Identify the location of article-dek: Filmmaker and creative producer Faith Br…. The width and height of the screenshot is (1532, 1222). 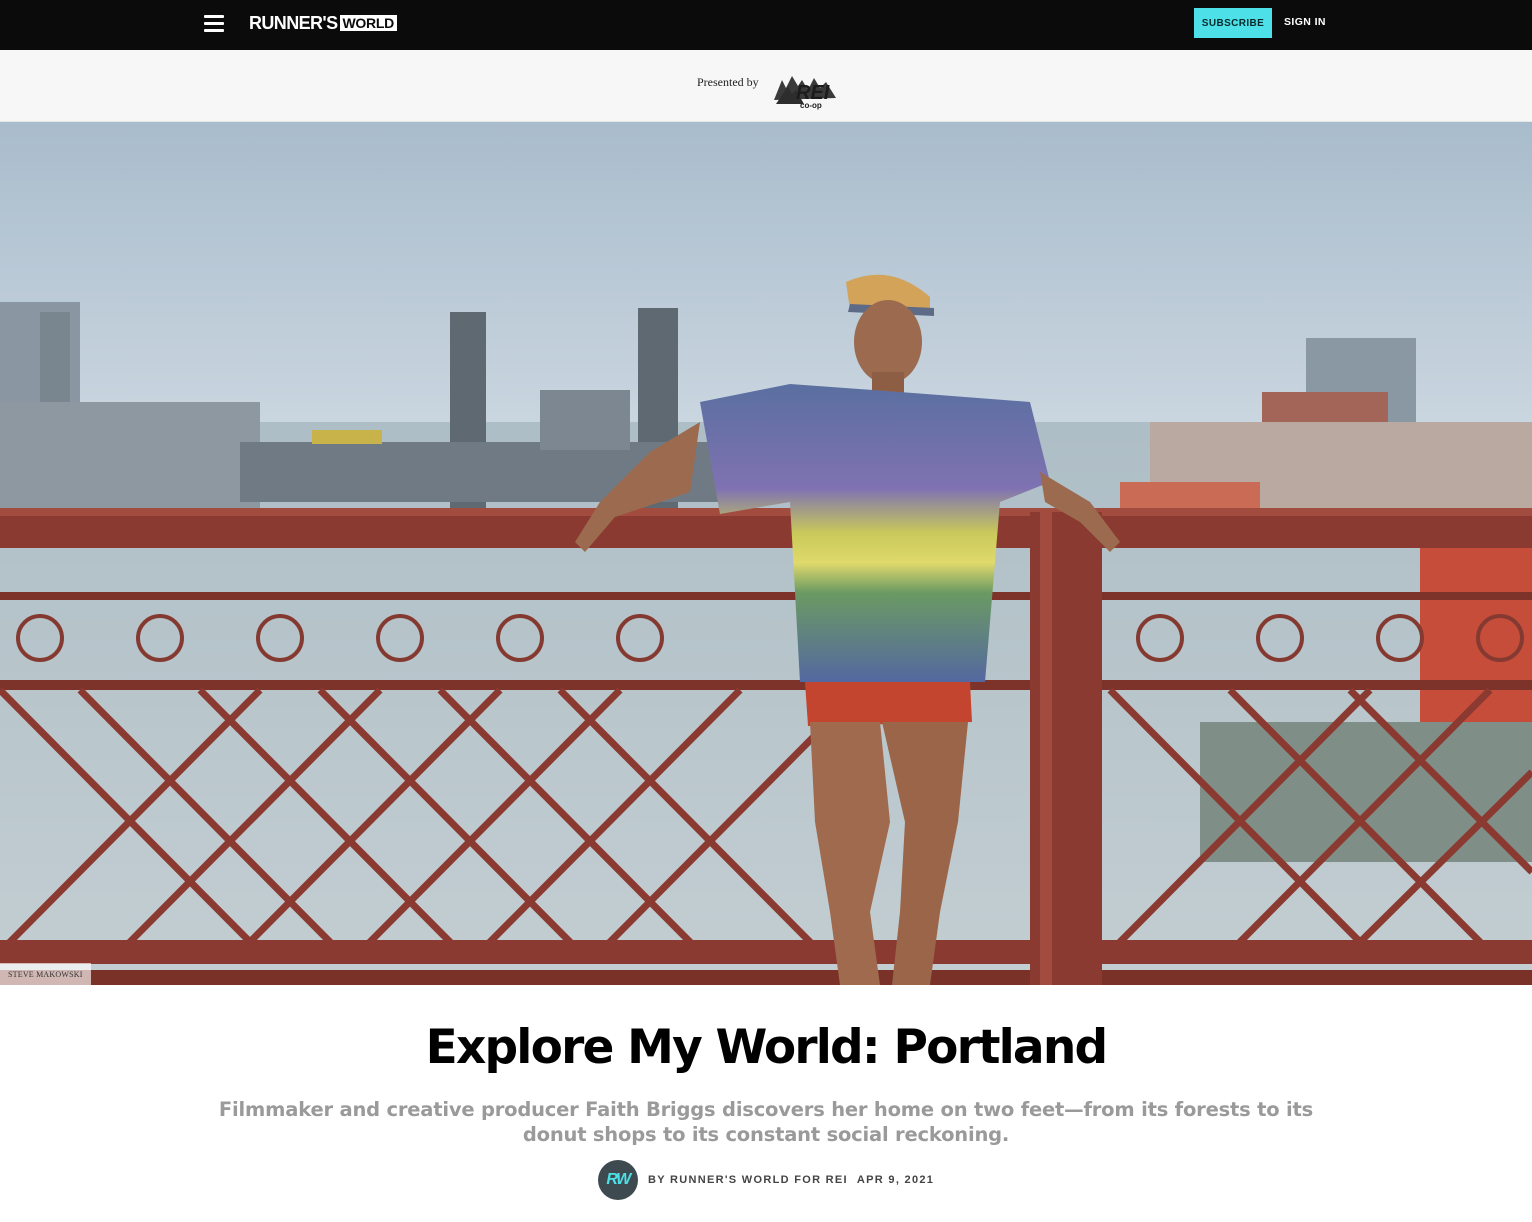
(766, 1122).